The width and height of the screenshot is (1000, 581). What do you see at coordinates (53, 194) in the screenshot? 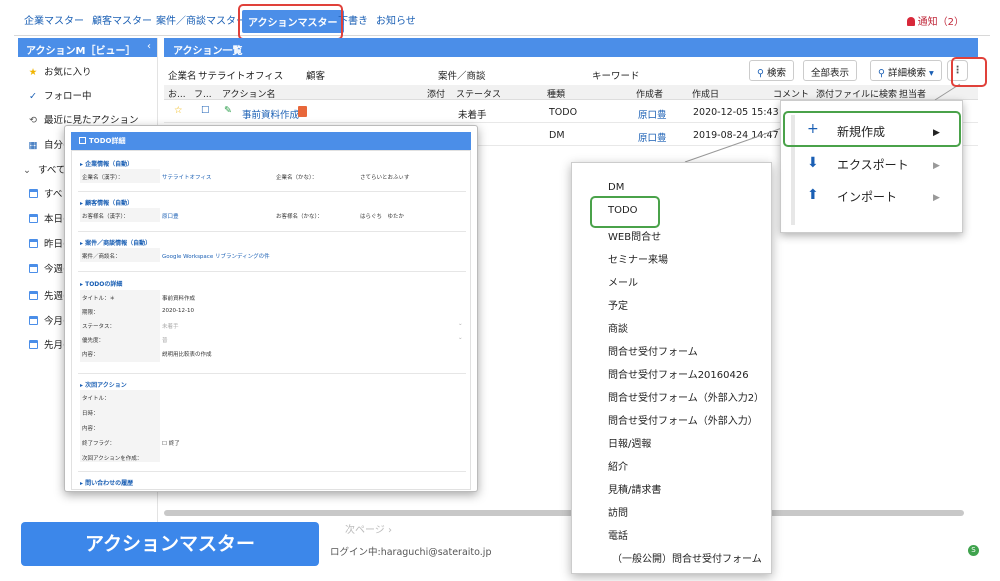
I see `sidebar-item-label: すべ` at bounding box center [53, 194].